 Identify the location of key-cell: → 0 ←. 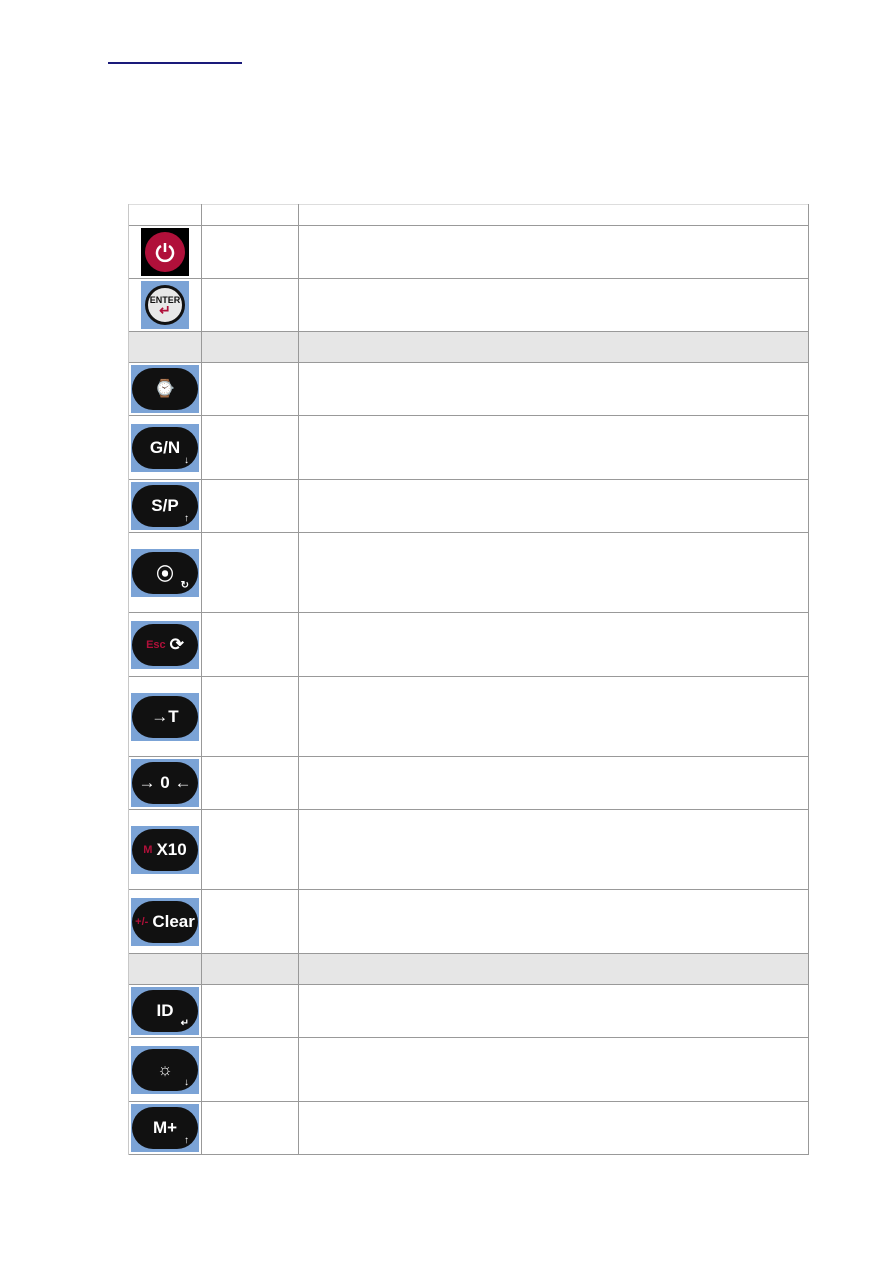
(165, 783).